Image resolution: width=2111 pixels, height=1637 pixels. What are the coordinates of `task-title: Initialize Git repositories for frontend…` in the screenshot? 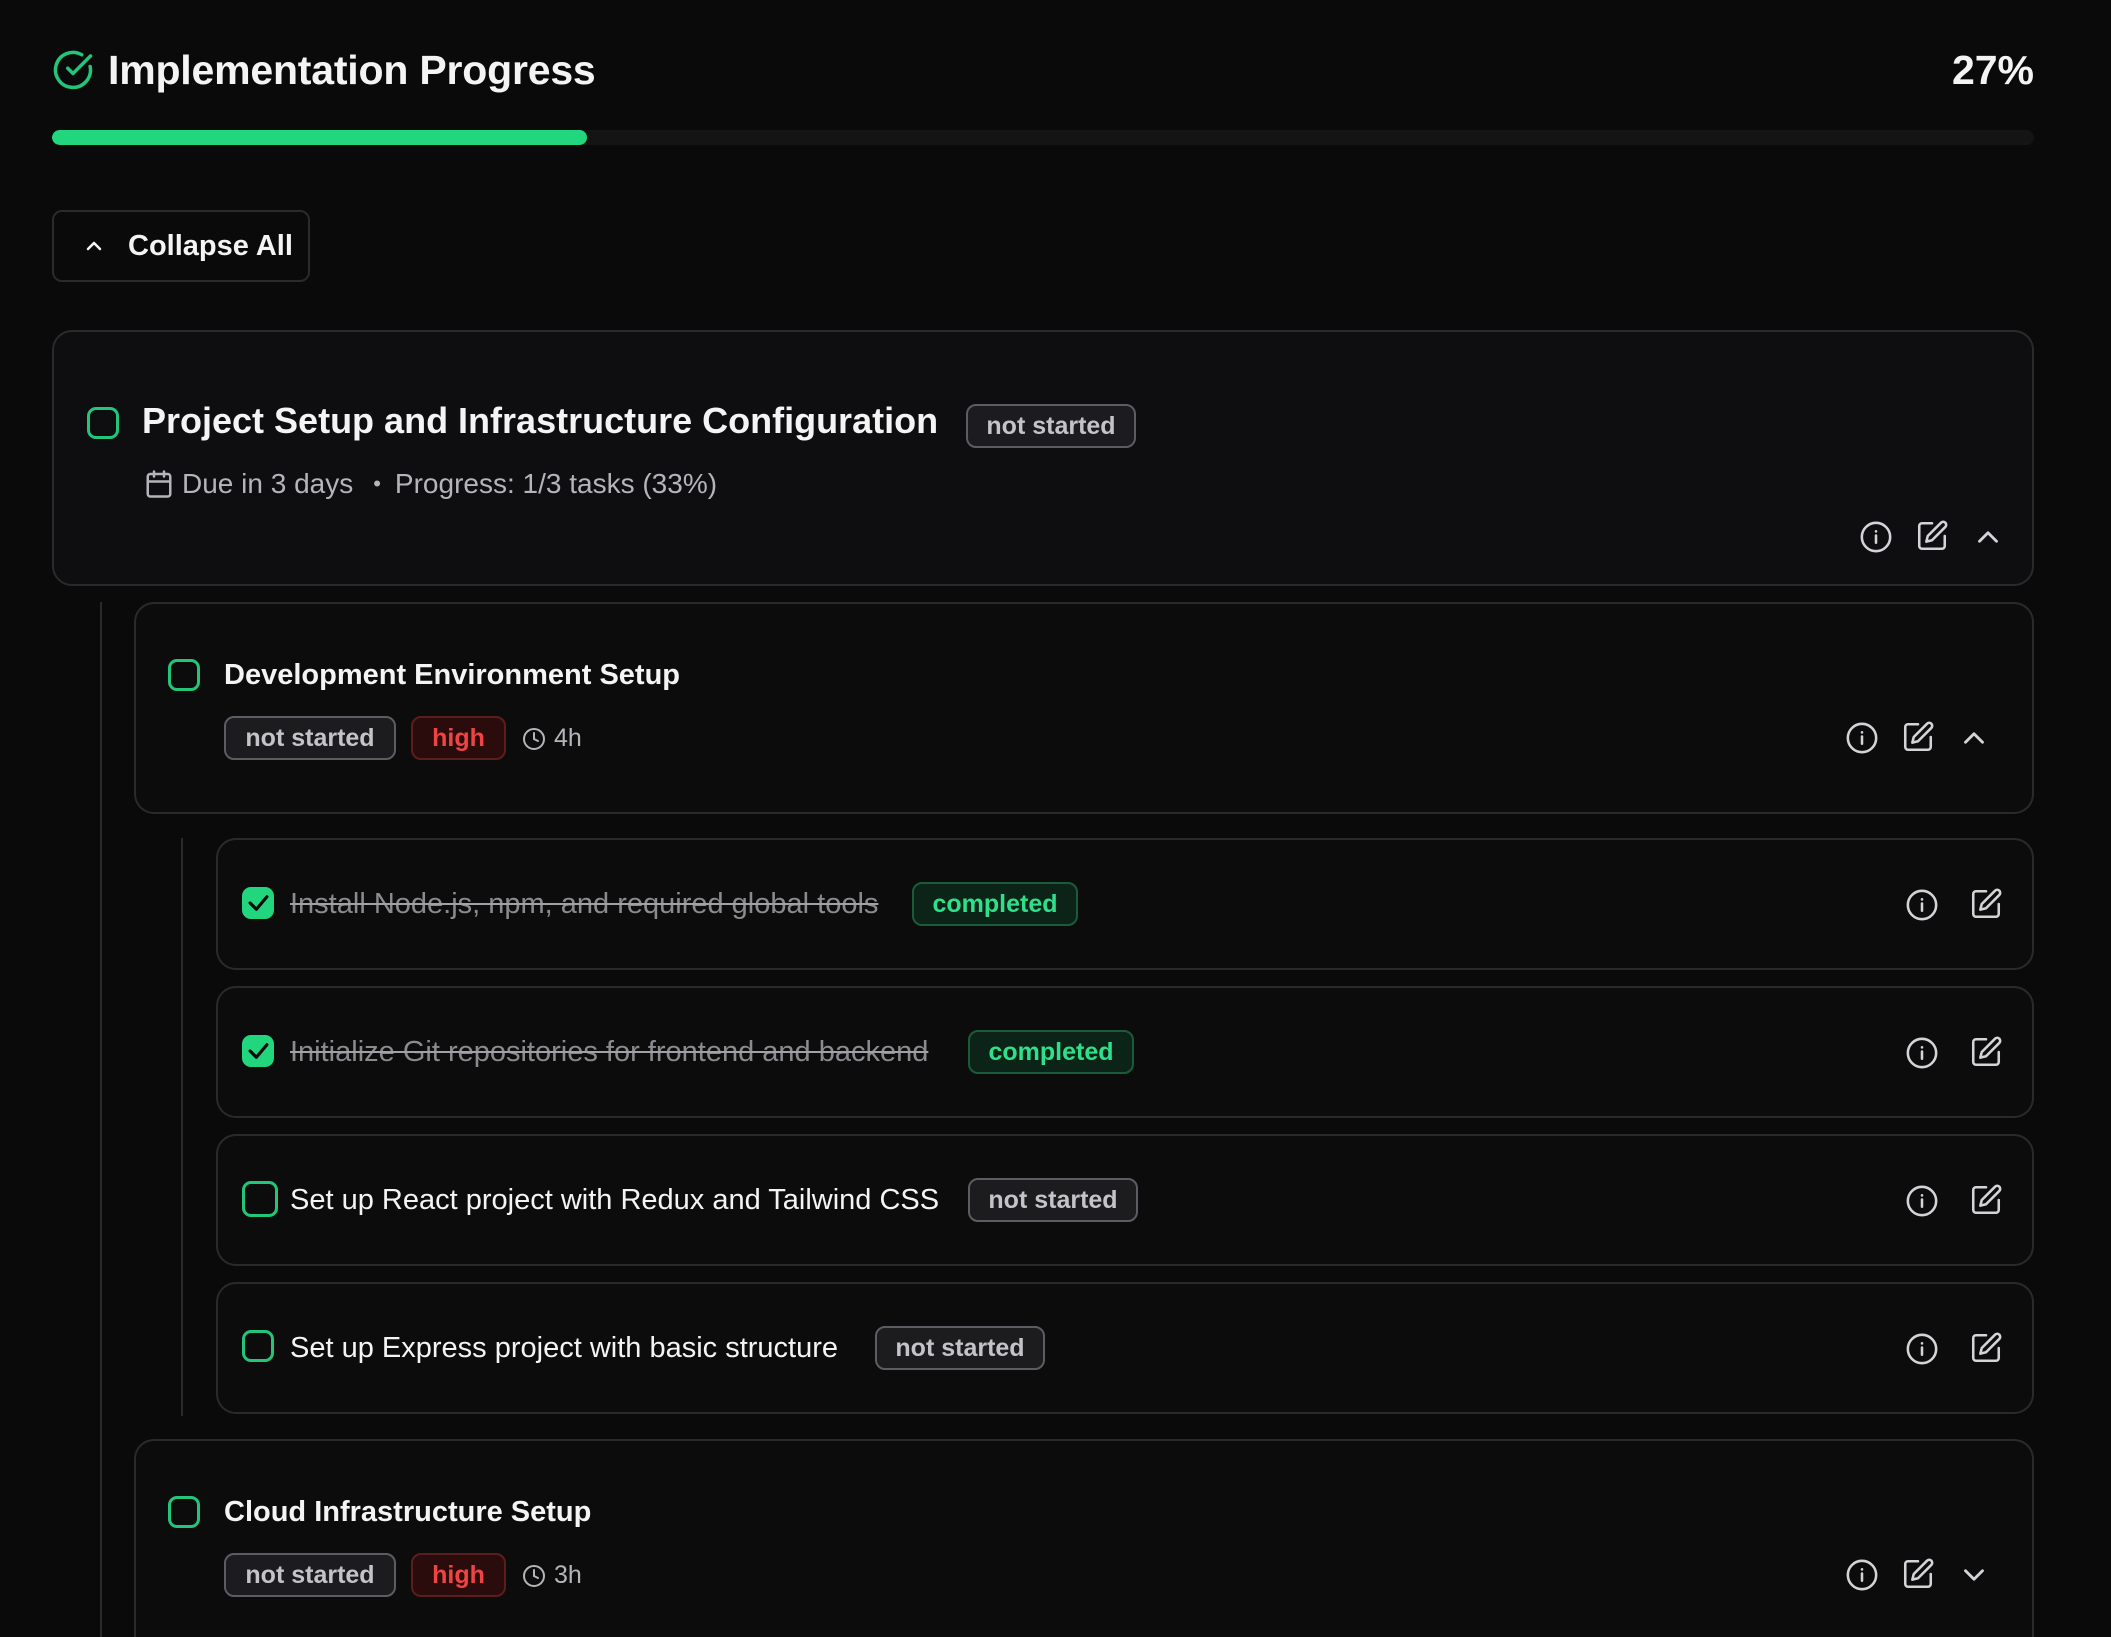 It's located at (609, 1052).